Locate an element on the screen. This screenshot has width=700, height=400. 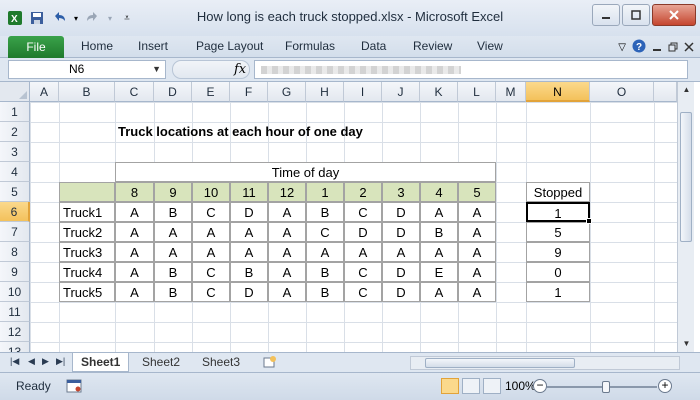
row-header-12: 12 is located at coordinates (15, 332).